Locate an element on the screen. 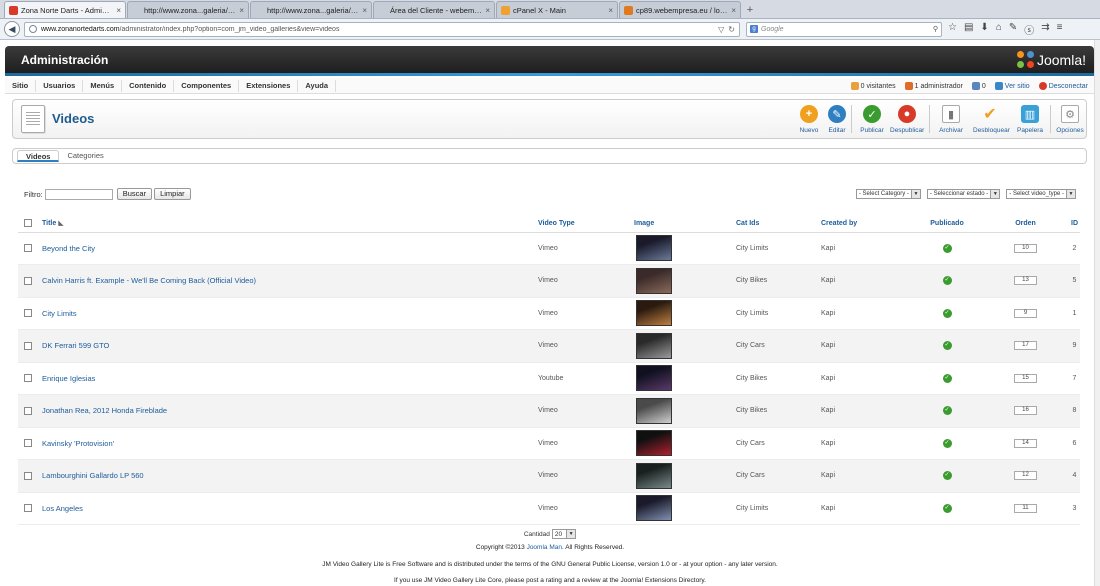  video-title-link: Kavinsky 'Protovision' is located at coordinates (286, 443).